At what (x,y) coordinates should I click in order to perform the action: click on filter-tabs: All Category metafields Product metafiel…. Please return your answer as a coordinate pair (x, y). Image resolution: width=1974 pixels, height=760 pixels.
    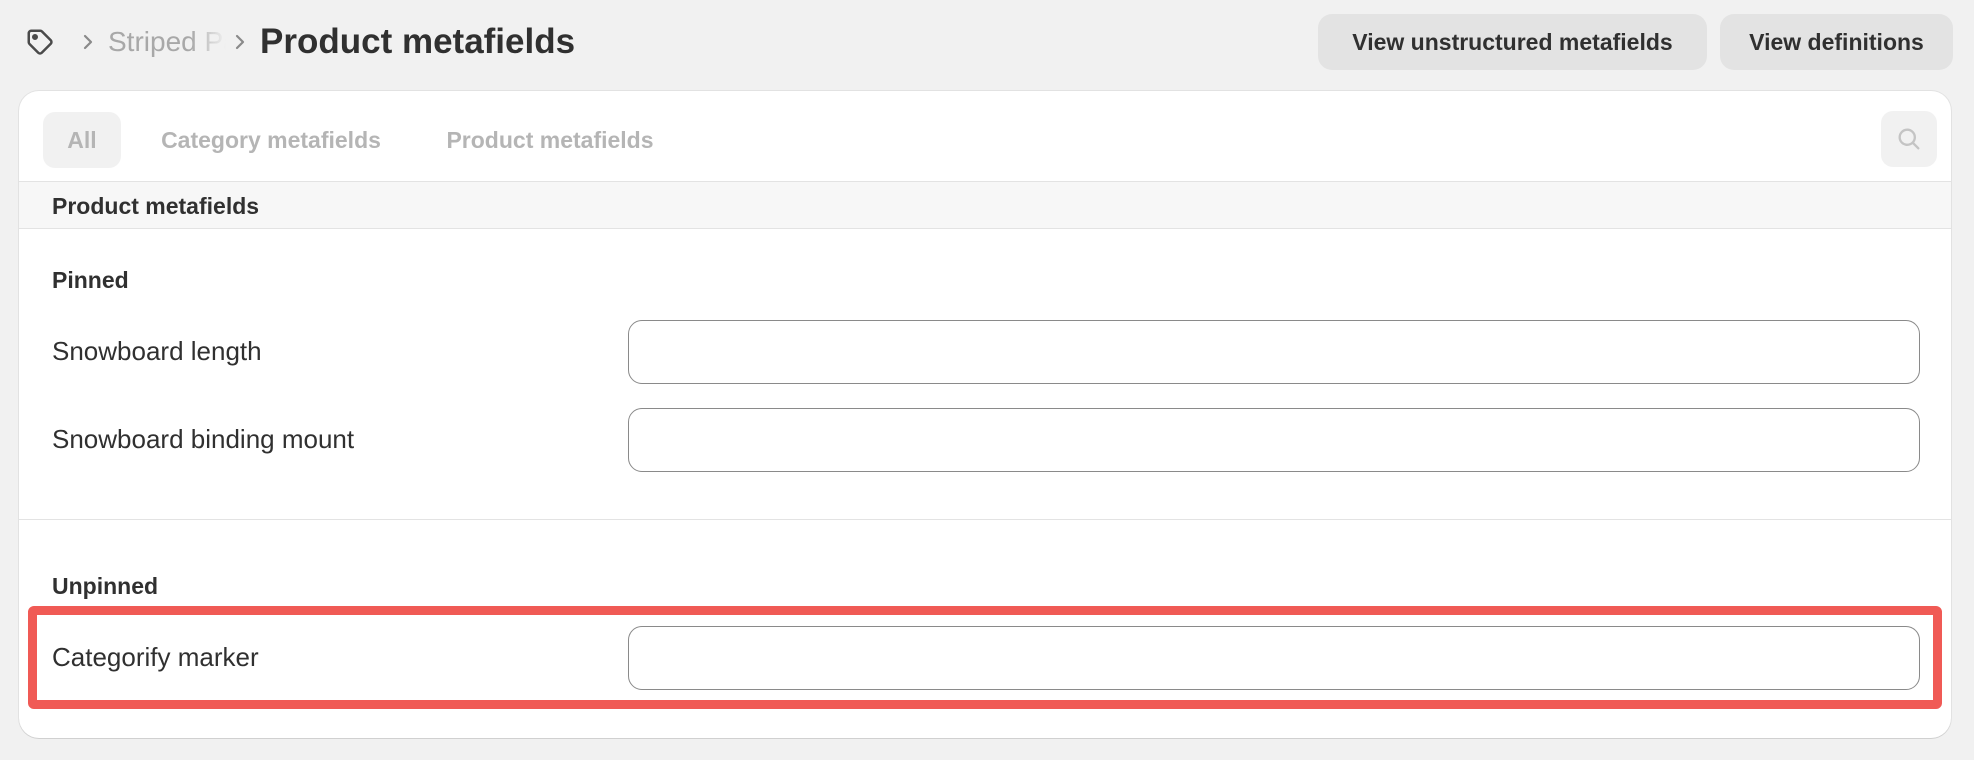
    Looking at the image, I should click on (985, 136).